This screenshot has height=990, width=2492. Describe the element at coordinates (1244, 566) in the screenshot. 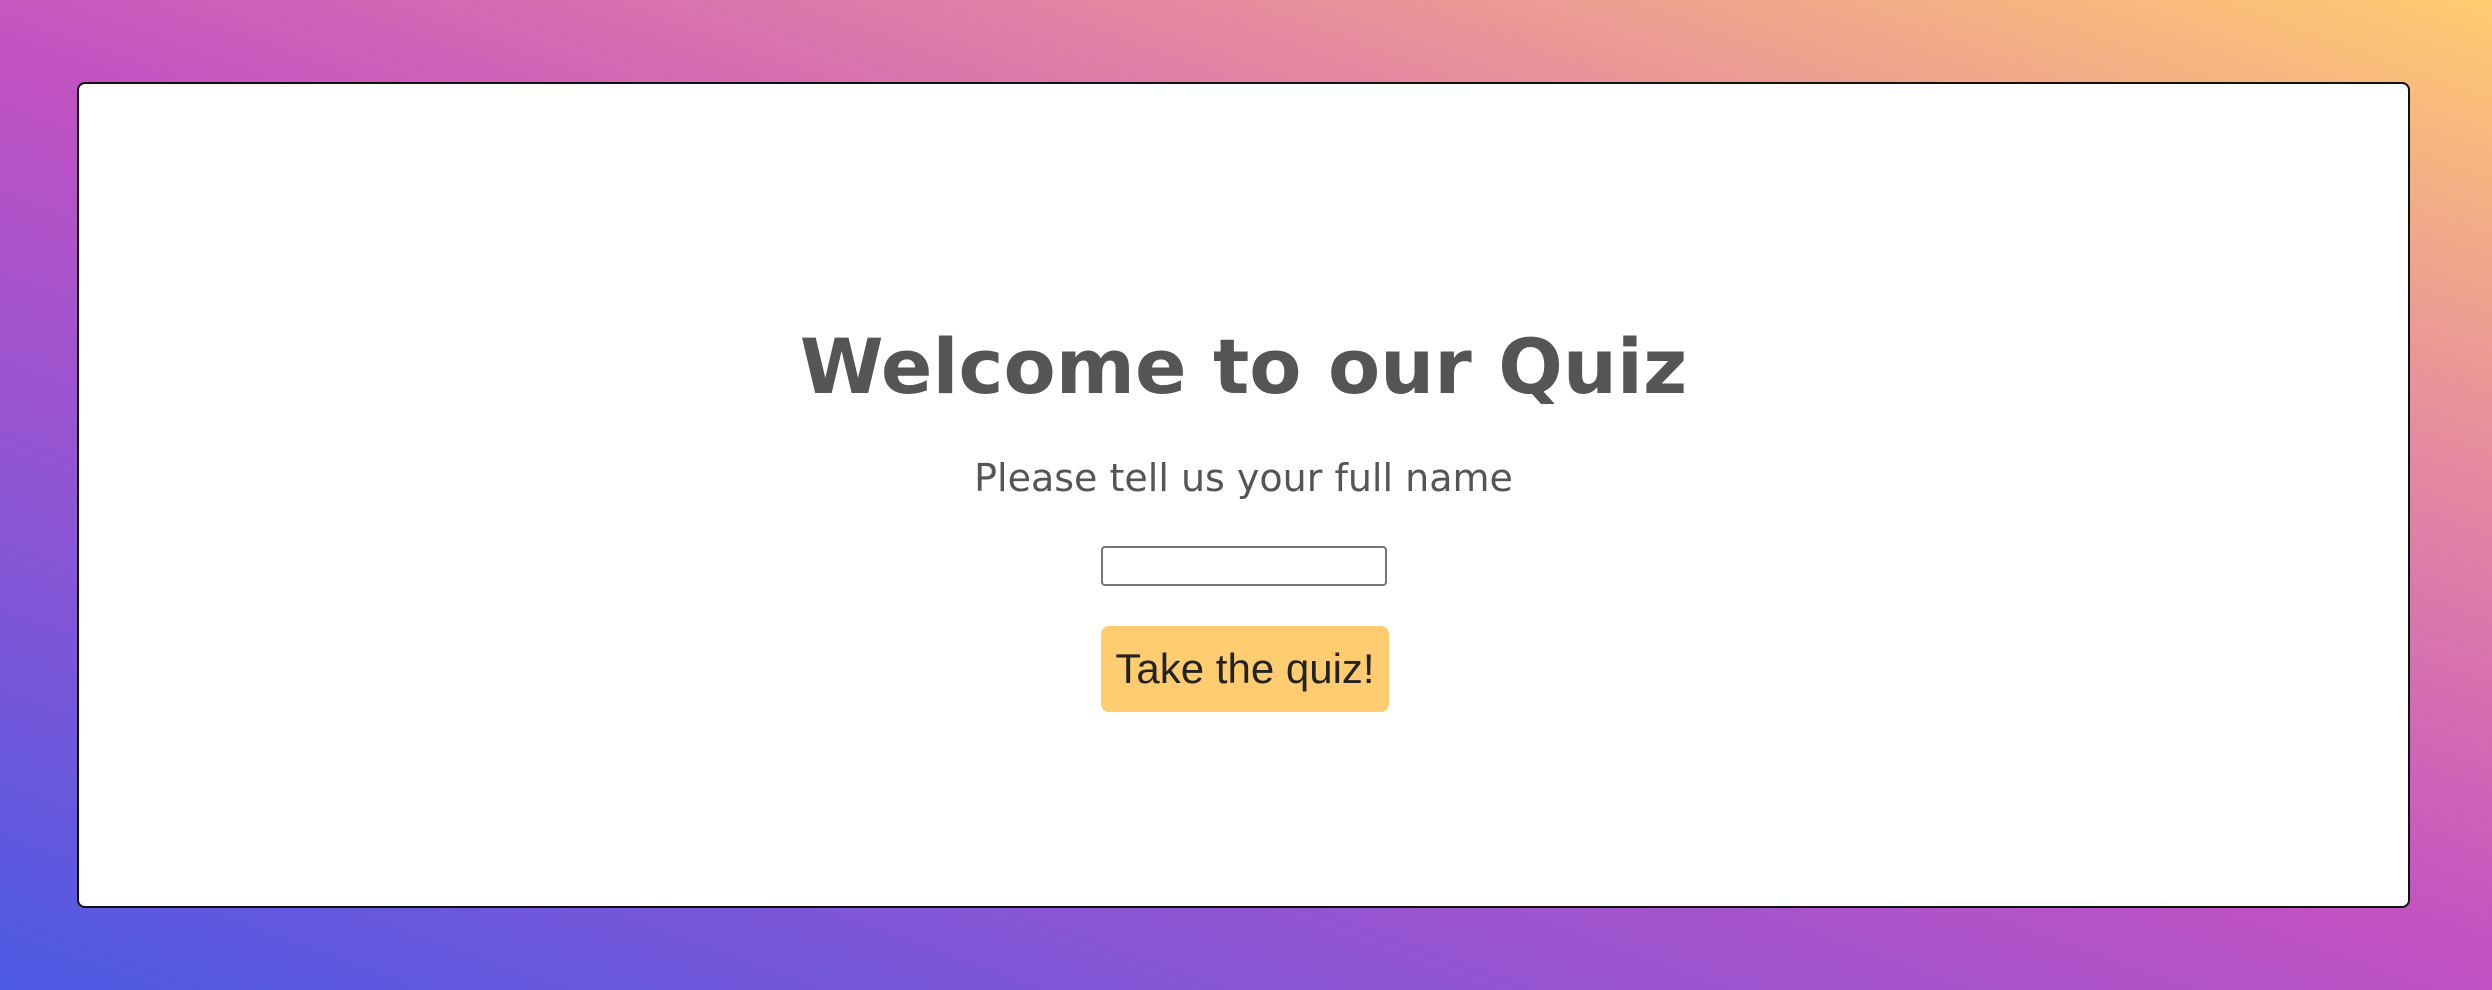

I see `full-name-input` at that location.